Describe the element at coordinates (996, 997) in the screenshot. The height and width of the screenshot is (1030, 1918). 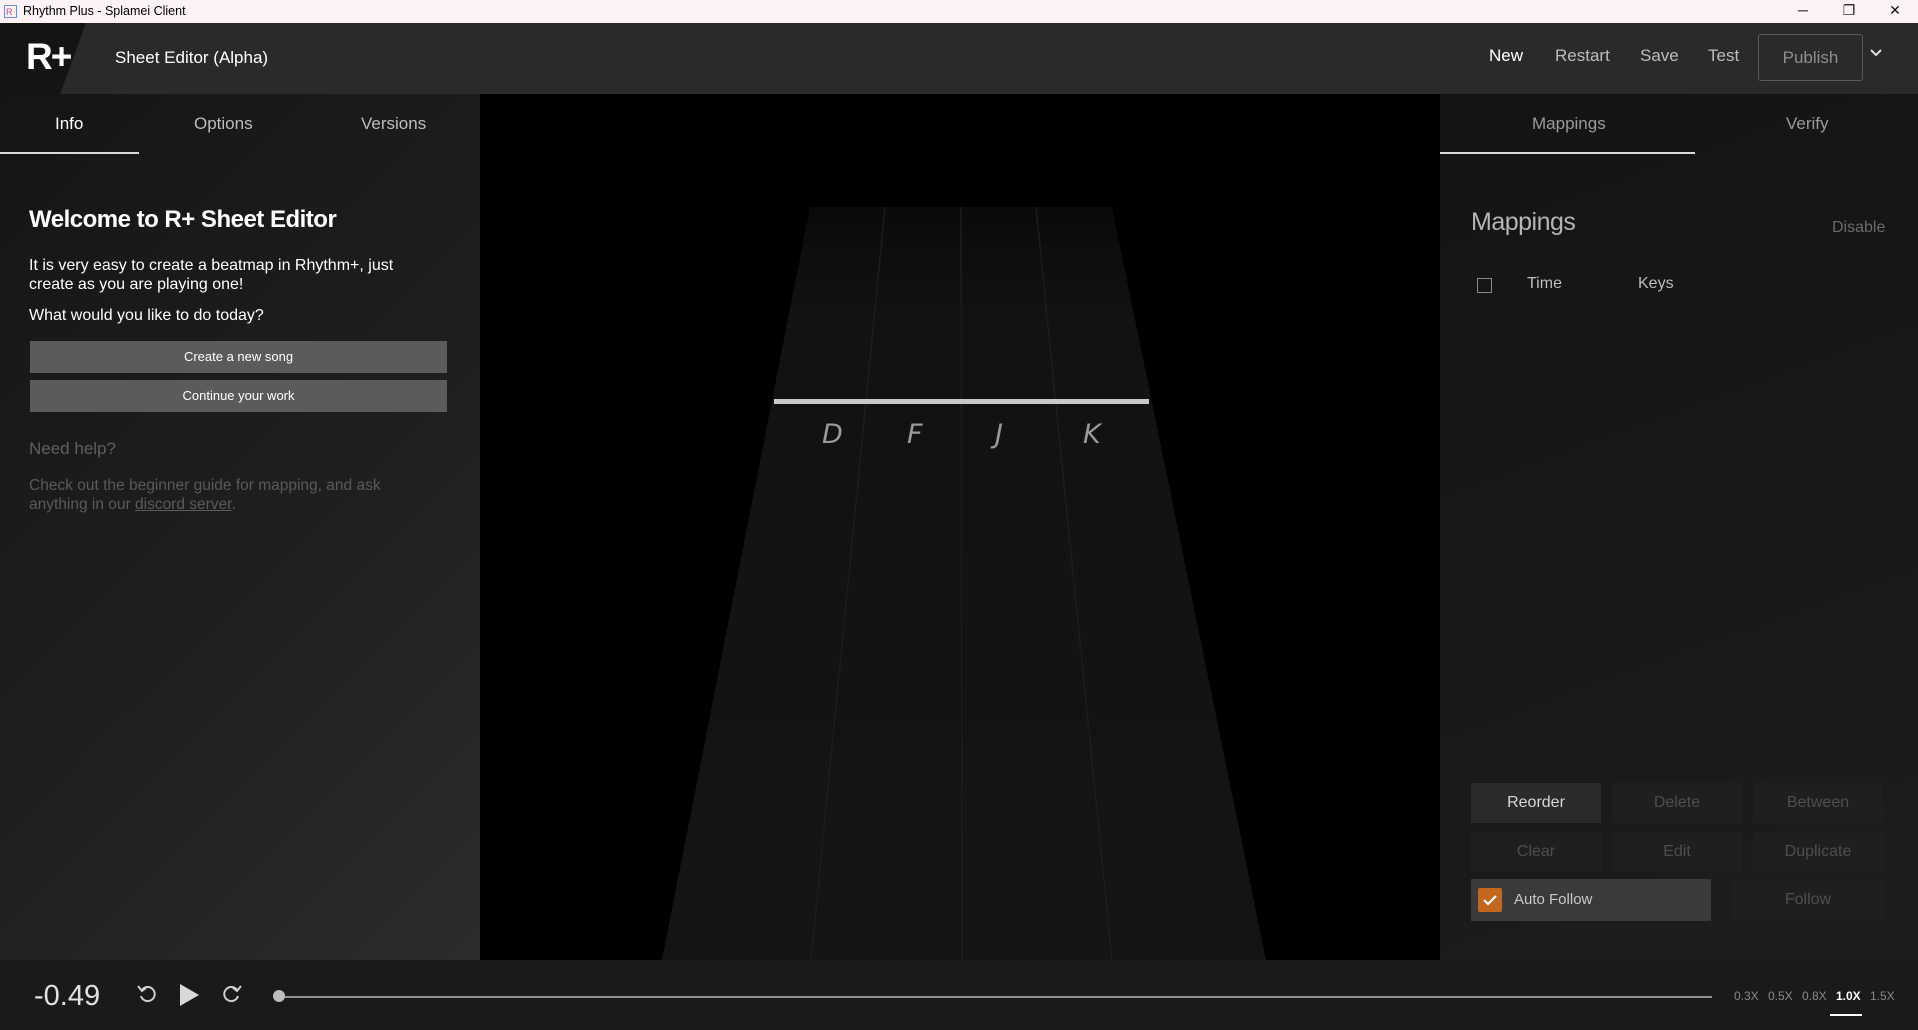
I see `progress-slider` at that location.